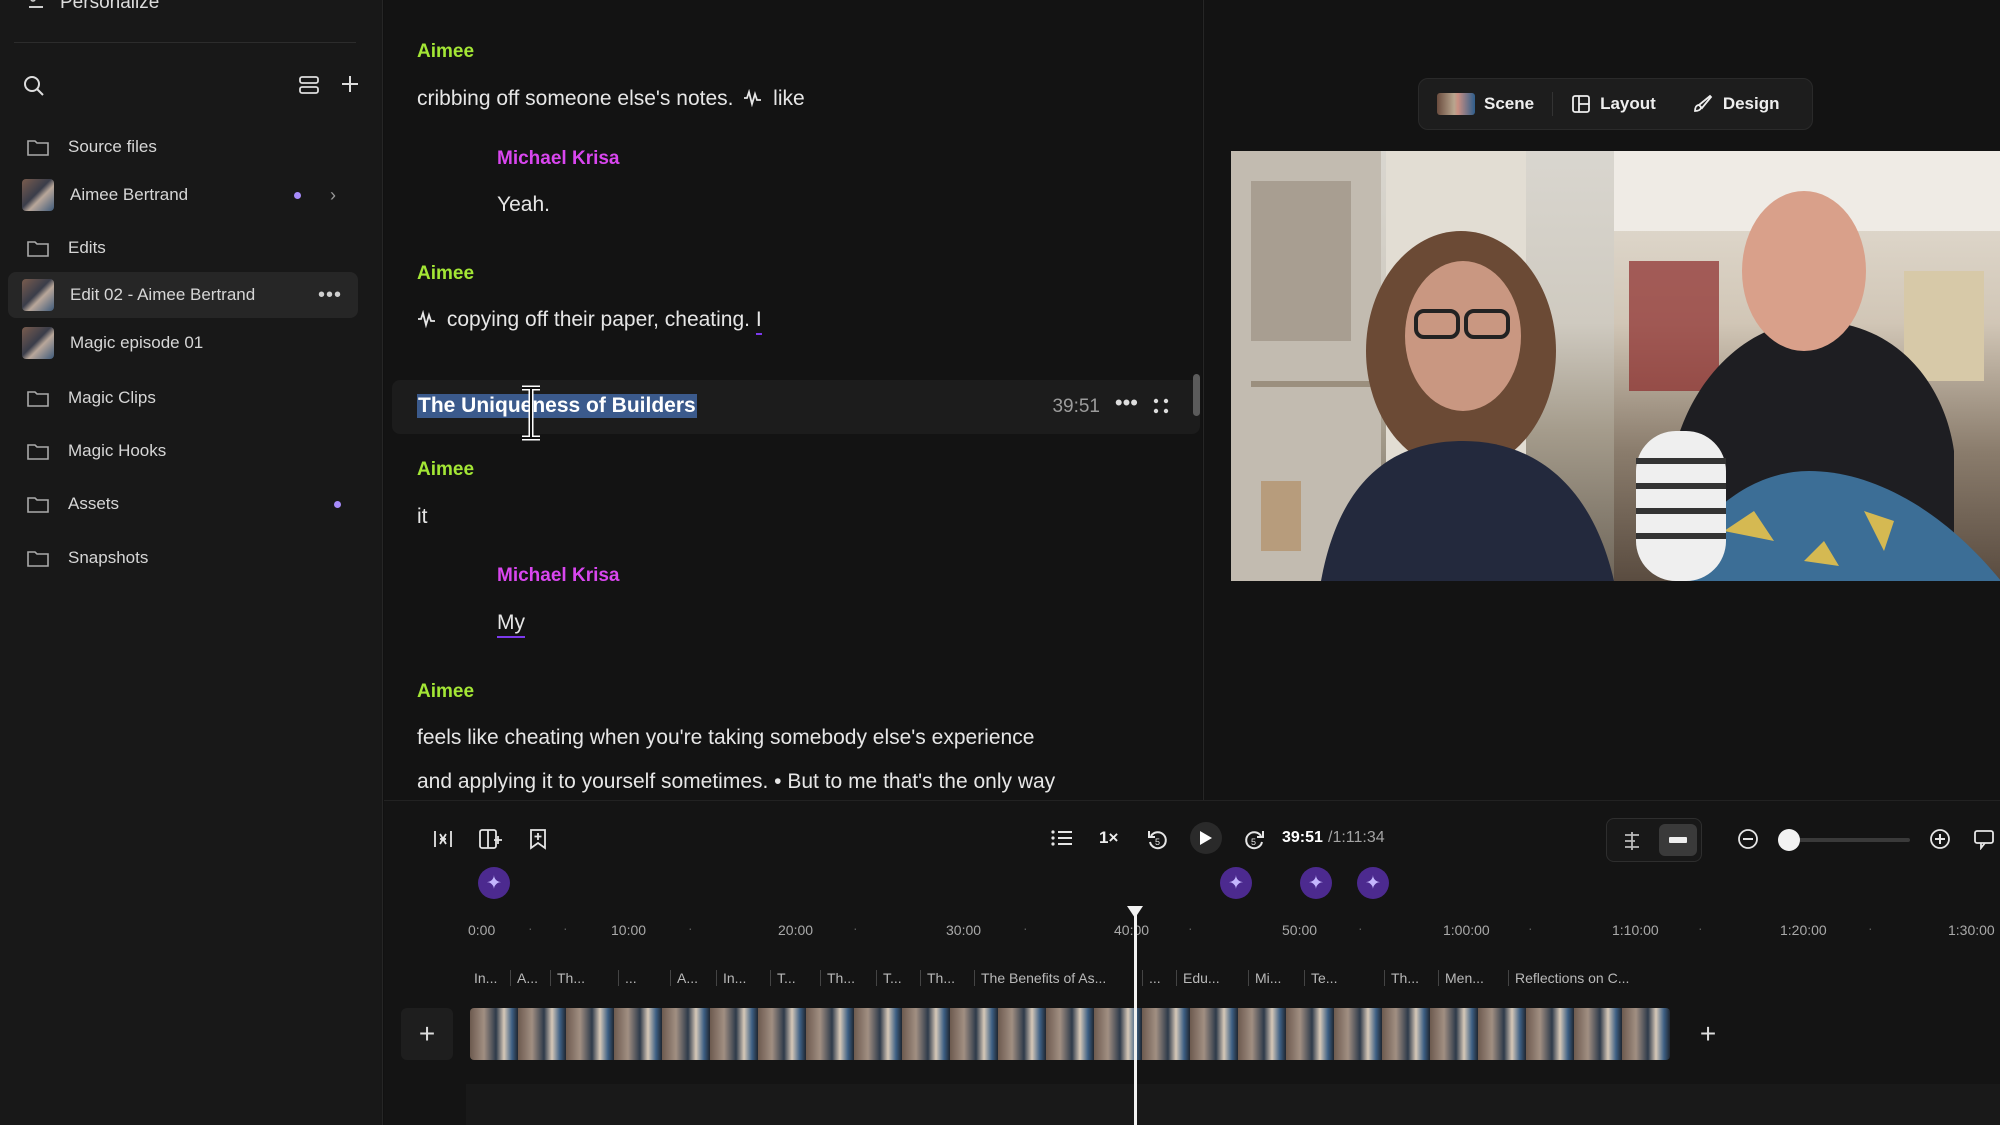  I want to click on design-button: Design, so click(1736, 104).